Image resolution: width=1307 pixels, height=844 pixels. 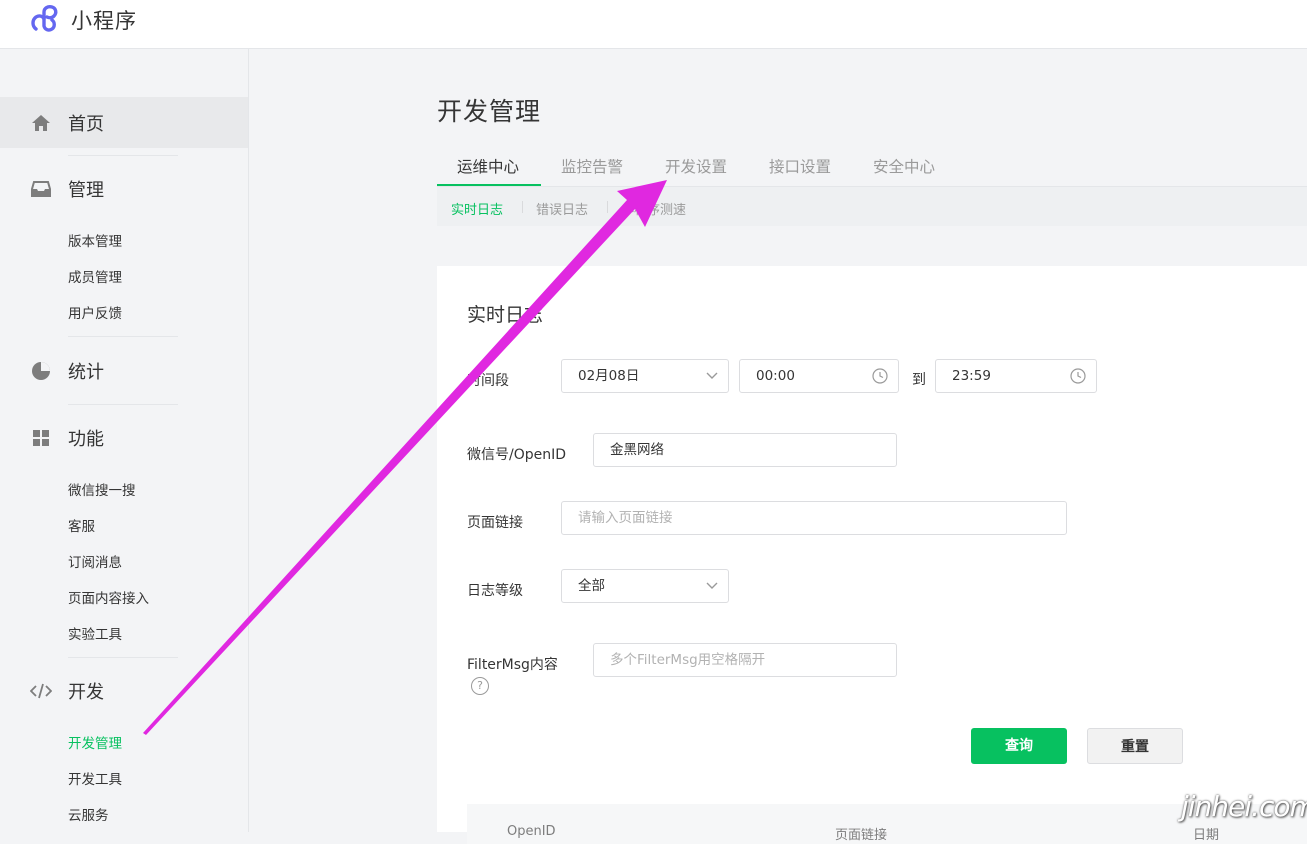 I want to click on code-icon, so click(x=41, y=691).